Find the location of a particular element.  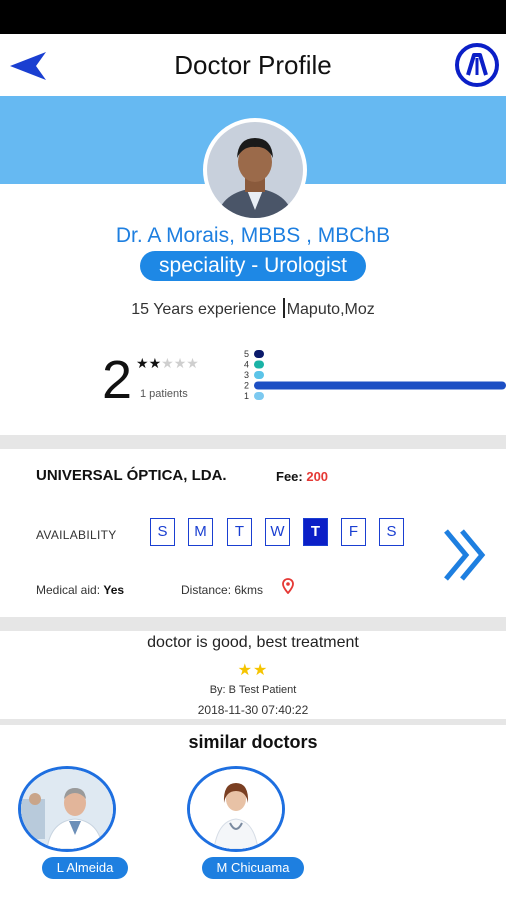

similar-doctors-title: similar doctors is located at coordinates (253, 742).